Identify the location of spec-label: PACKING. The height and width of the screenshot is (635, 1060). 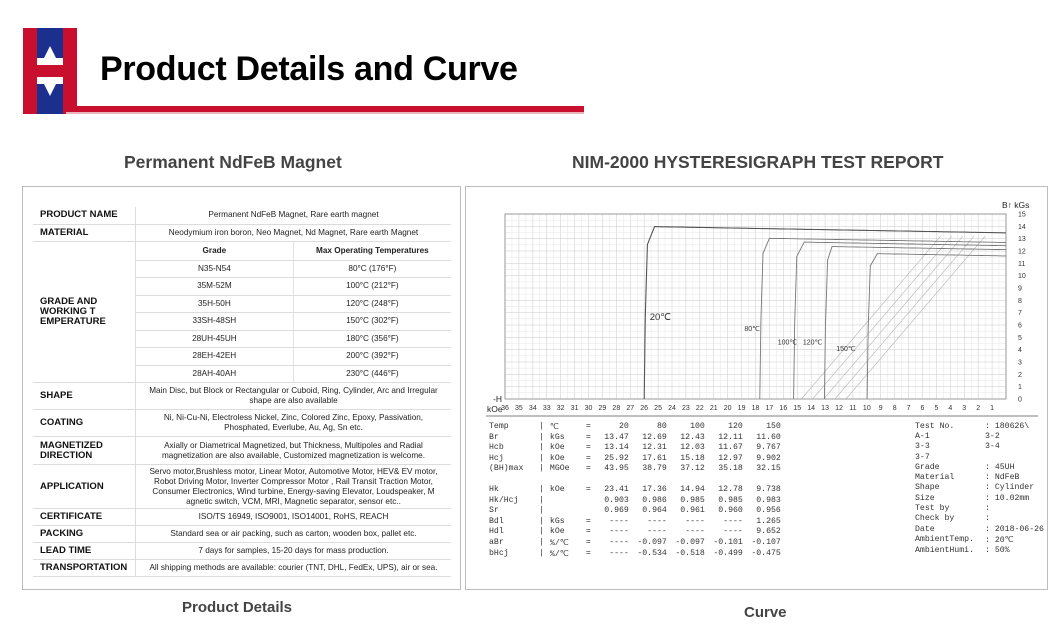
(84, 534).